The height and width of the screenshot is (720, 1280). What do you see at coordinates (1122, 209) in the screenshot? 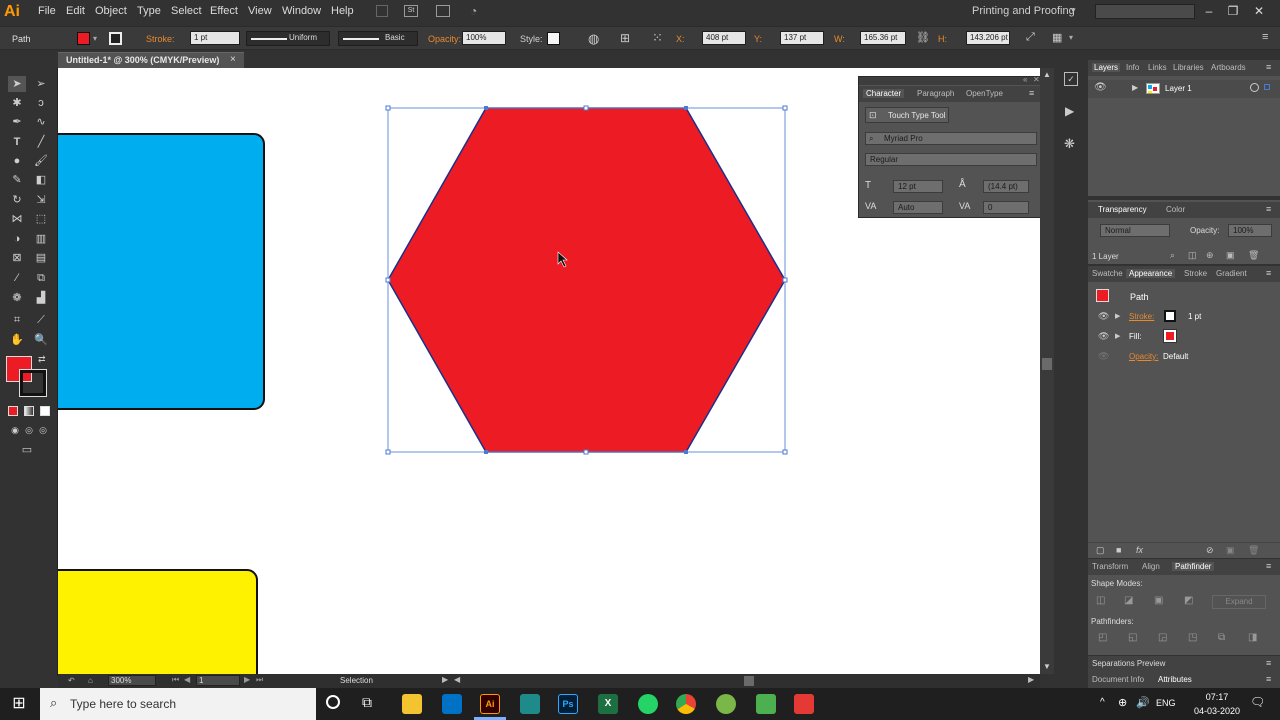
I see `tab-transparency: Transparency` at bounding box center [1122, 209].